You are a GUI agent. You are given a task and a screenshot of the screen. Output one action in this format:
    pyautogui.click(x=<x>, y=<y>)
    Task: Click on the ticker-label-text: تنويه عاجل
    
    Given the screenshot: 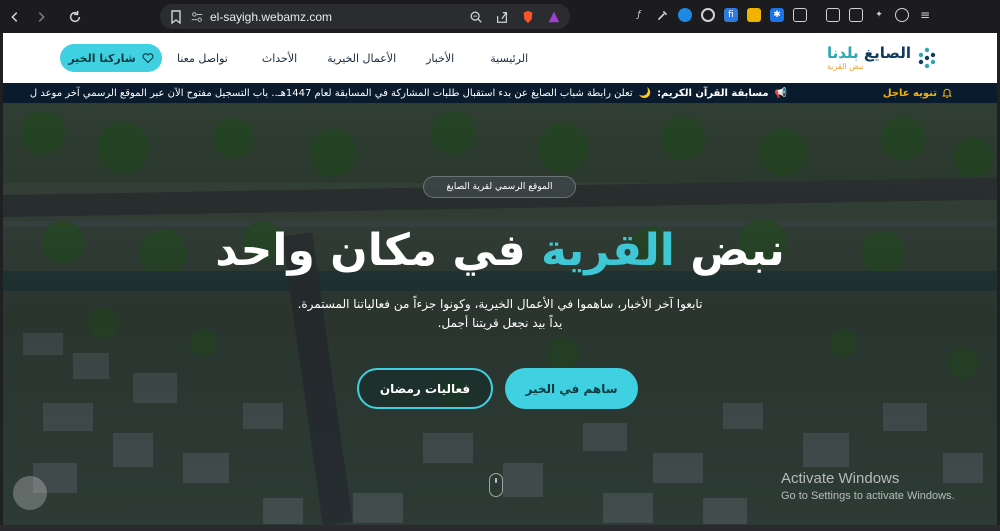 What is the action you would take?
    pyautogui.click(x=909, y=93)
    